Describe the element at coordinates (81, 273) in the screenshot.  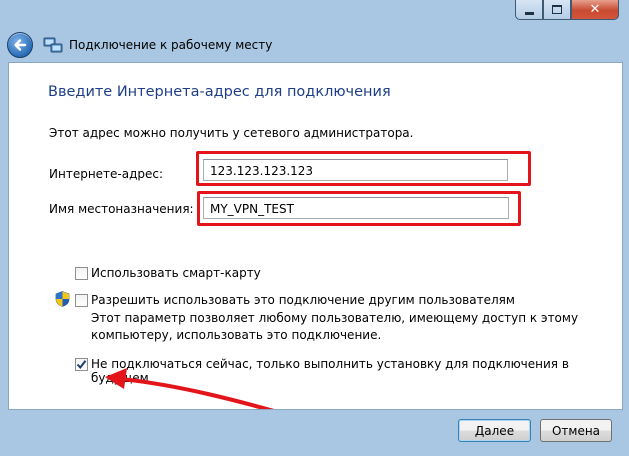
I see `smartcard-checkbox` at that location.